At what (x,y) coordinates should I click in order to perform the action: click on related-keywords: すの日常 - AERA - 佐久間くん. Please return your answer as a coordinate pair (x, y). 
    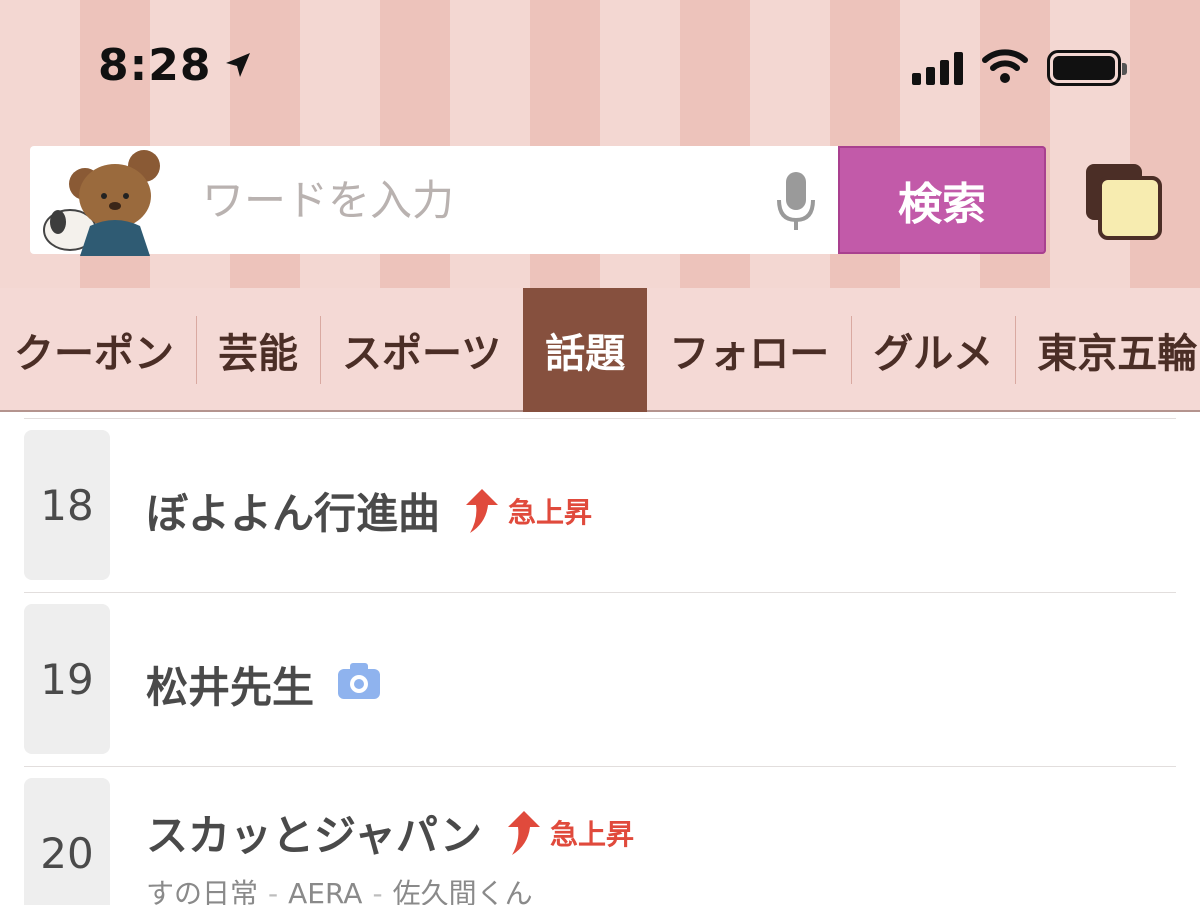
    Looking at the image, I should click on (339, 888).